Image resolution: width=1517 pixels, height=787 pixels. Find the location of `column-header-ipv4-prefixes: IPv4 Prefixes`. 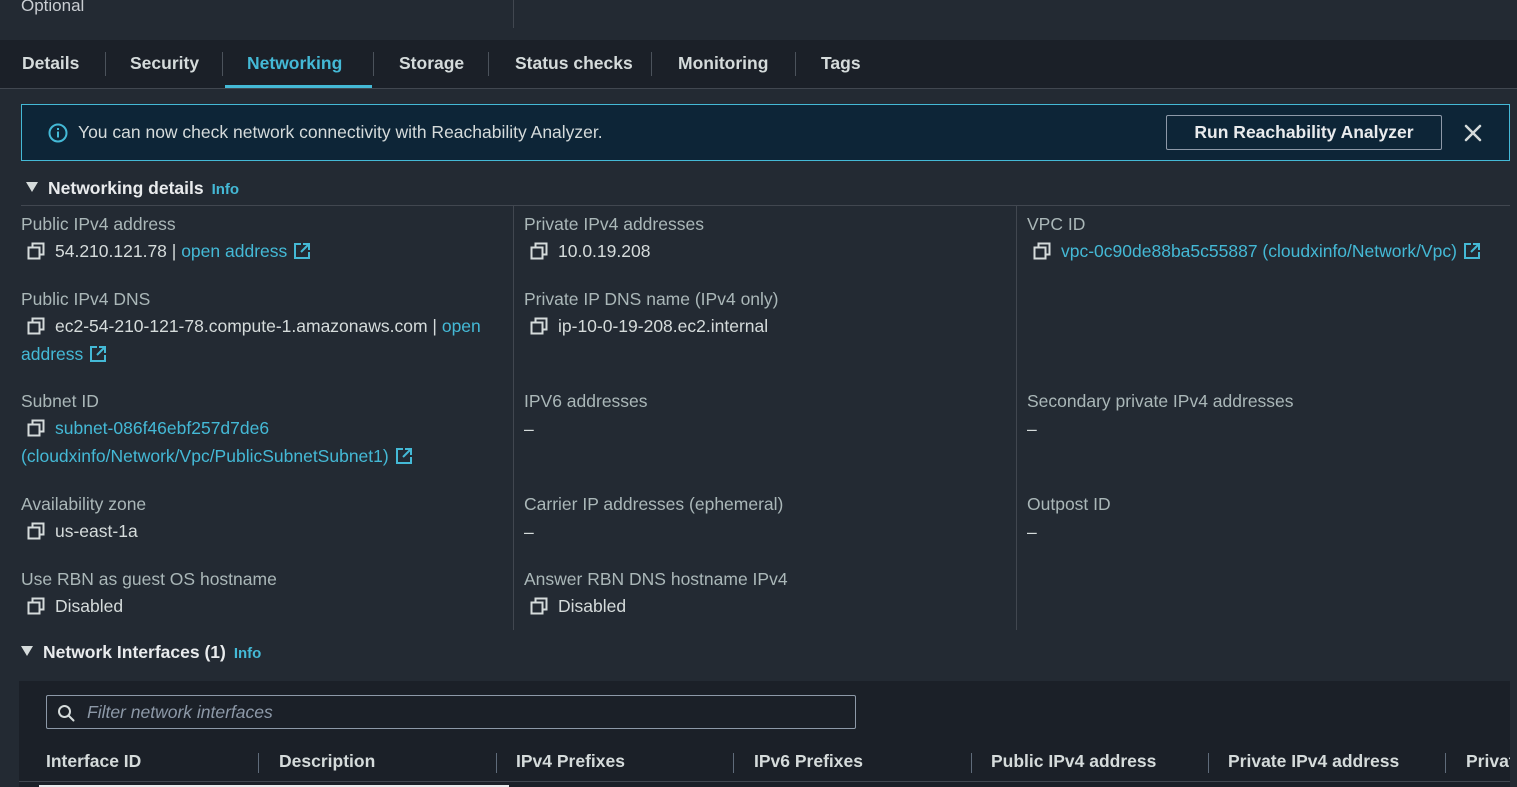

column-header-ipv4-prefixes: IPv4 Prefixes is located at coordinates (570, 761).